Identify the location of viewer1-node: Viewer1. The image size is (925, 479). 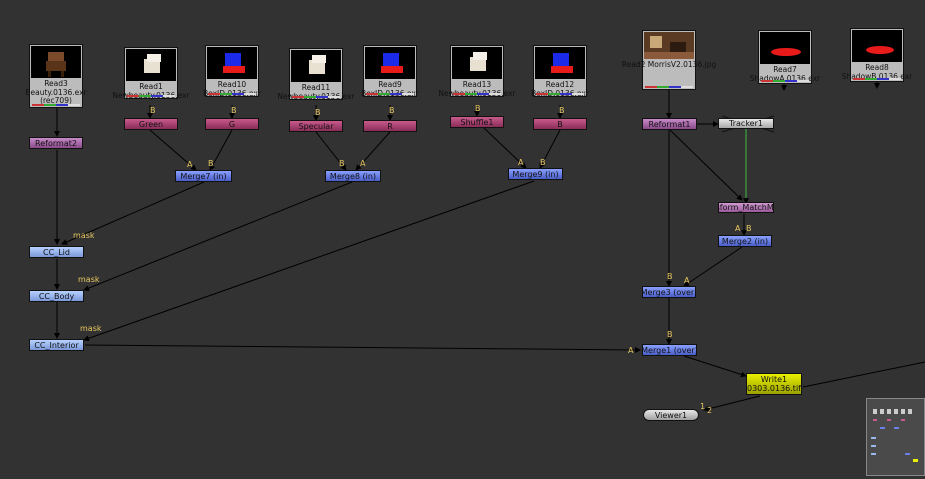
(671, 415).